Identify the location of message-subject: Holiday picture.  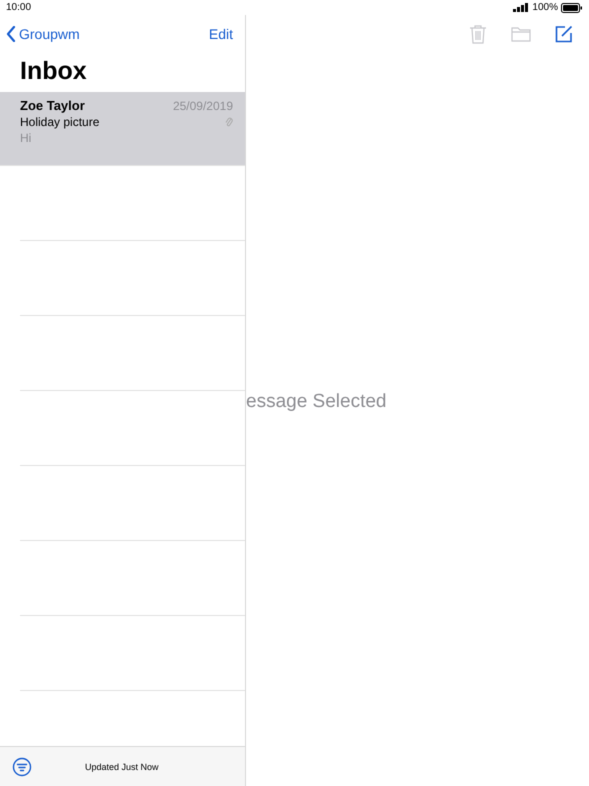
(60, 122).